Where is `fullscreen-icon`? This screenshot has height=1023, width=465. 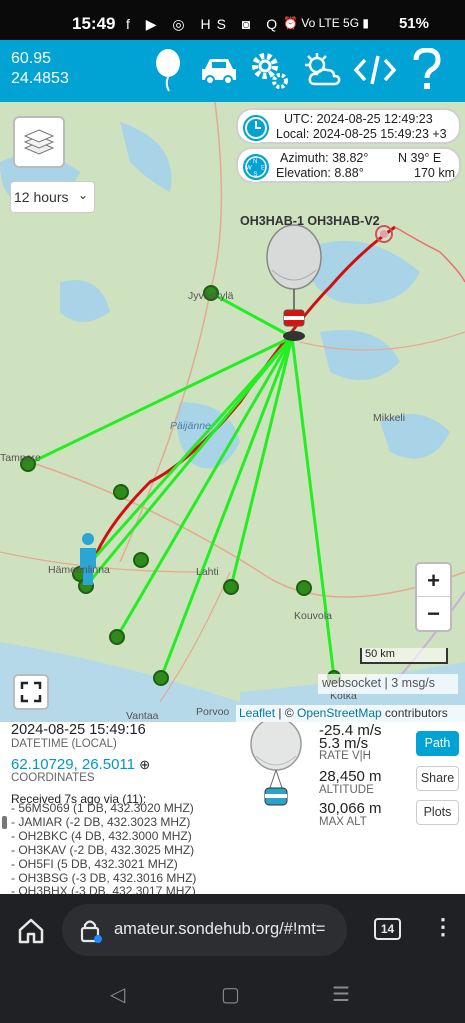
fullscreen-icon is located at coordinates (31, 692).